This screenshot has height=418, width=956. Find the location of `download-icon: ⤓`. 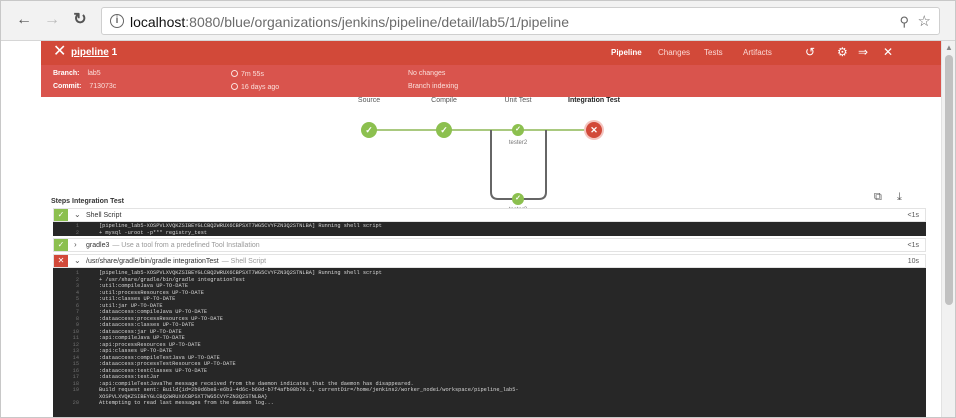

download-icon: ⤓ is located at coordinates (899, 197).